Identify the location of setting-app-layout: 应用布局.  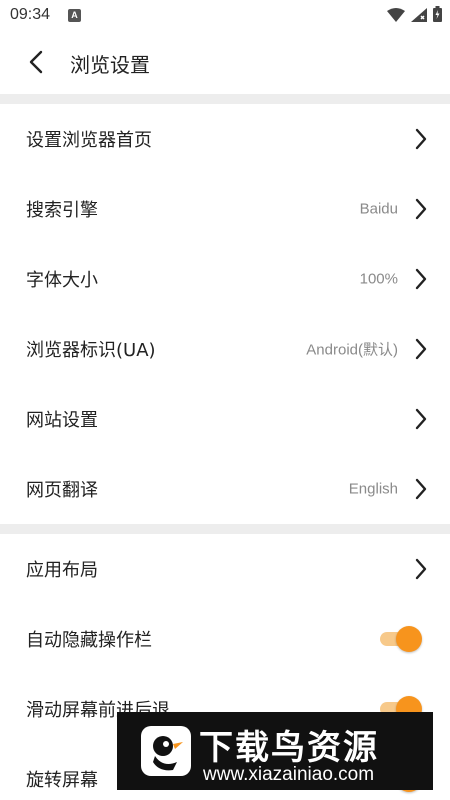
(225, 569).